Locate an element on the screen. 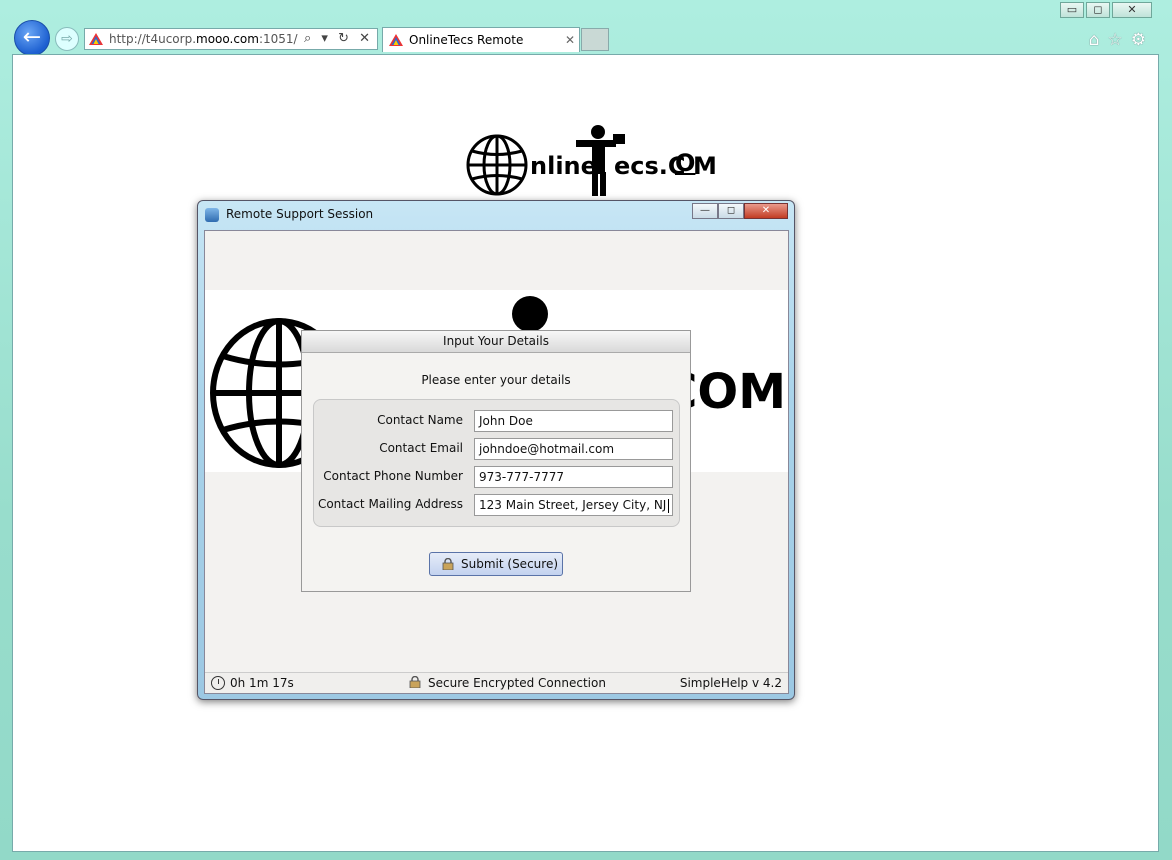 Image resolution: width=1172 pixels, height=860 pixels. globe-icon is located at coordinates (497, 165).